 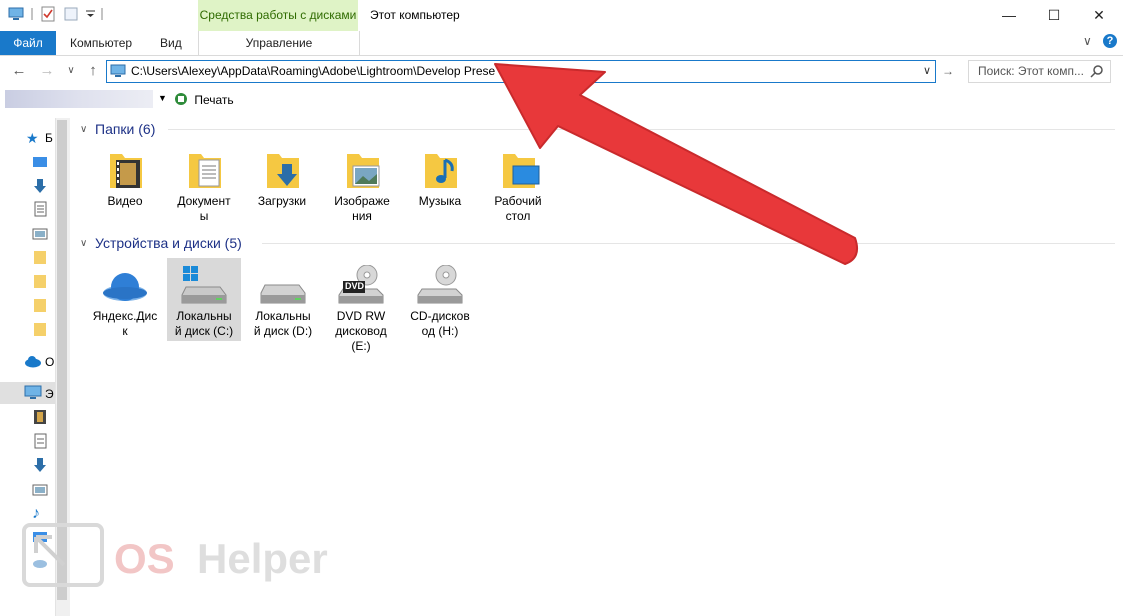 What do you see at coordinates (192, 558) in the screenshot?
I see `watermark-logo: OS Helper` at bounding box center [192, 558].